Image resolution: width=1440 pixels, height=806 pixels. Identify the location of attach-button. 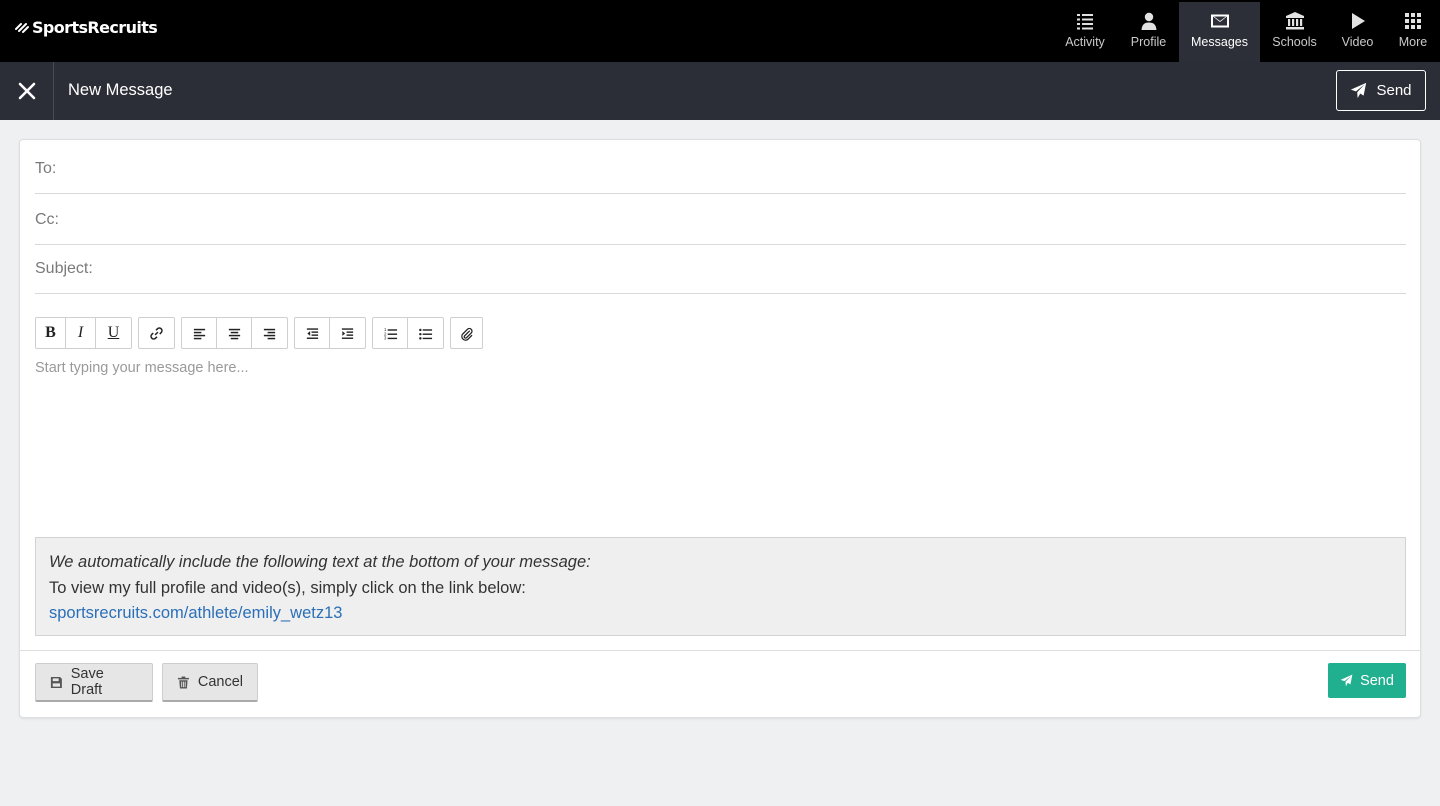
(466, 333).